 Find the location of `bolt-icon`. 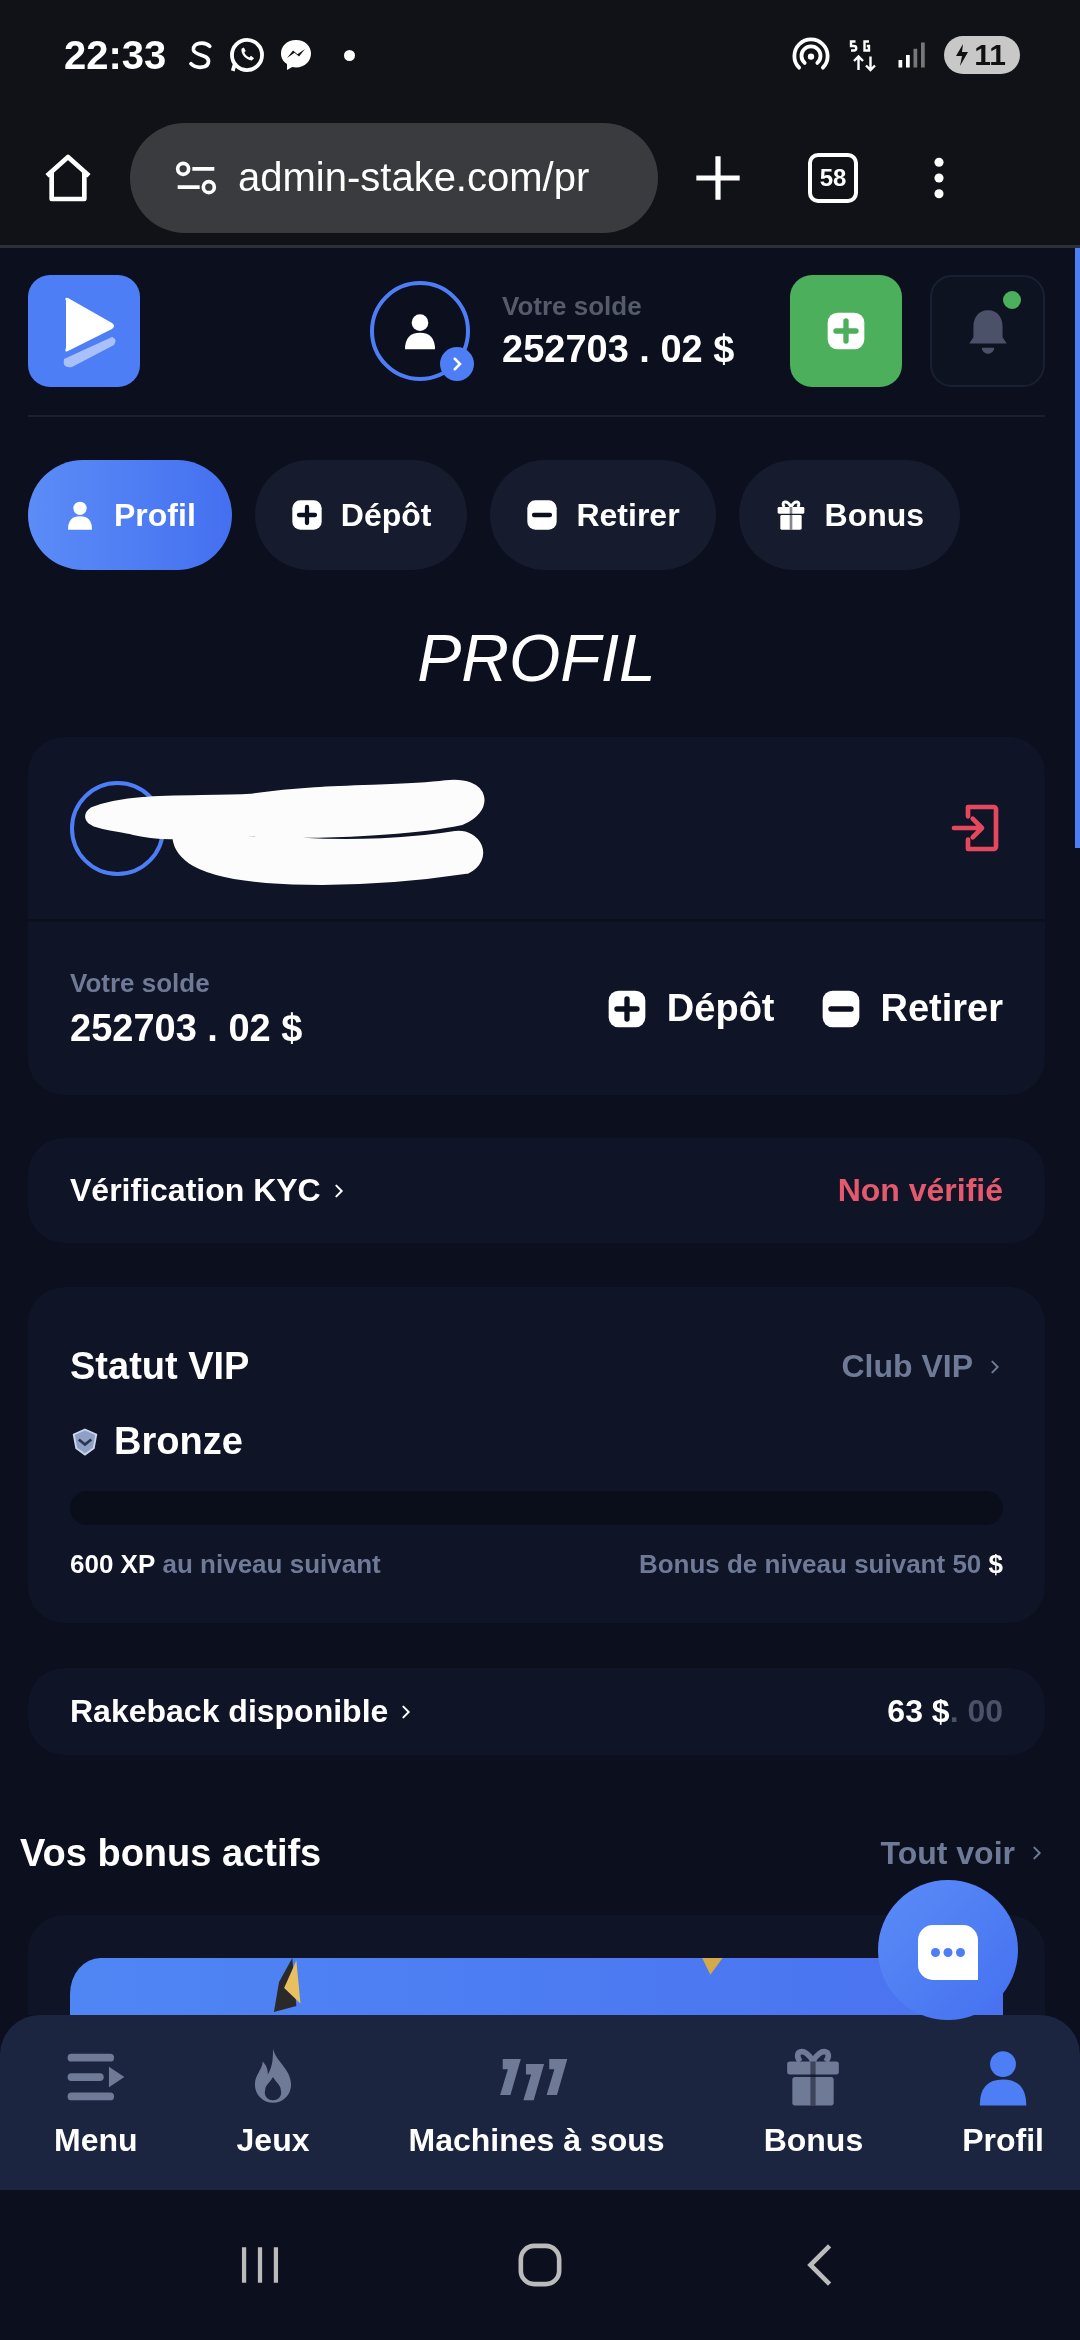

bolt-icon is located at coordinates (962, 55).